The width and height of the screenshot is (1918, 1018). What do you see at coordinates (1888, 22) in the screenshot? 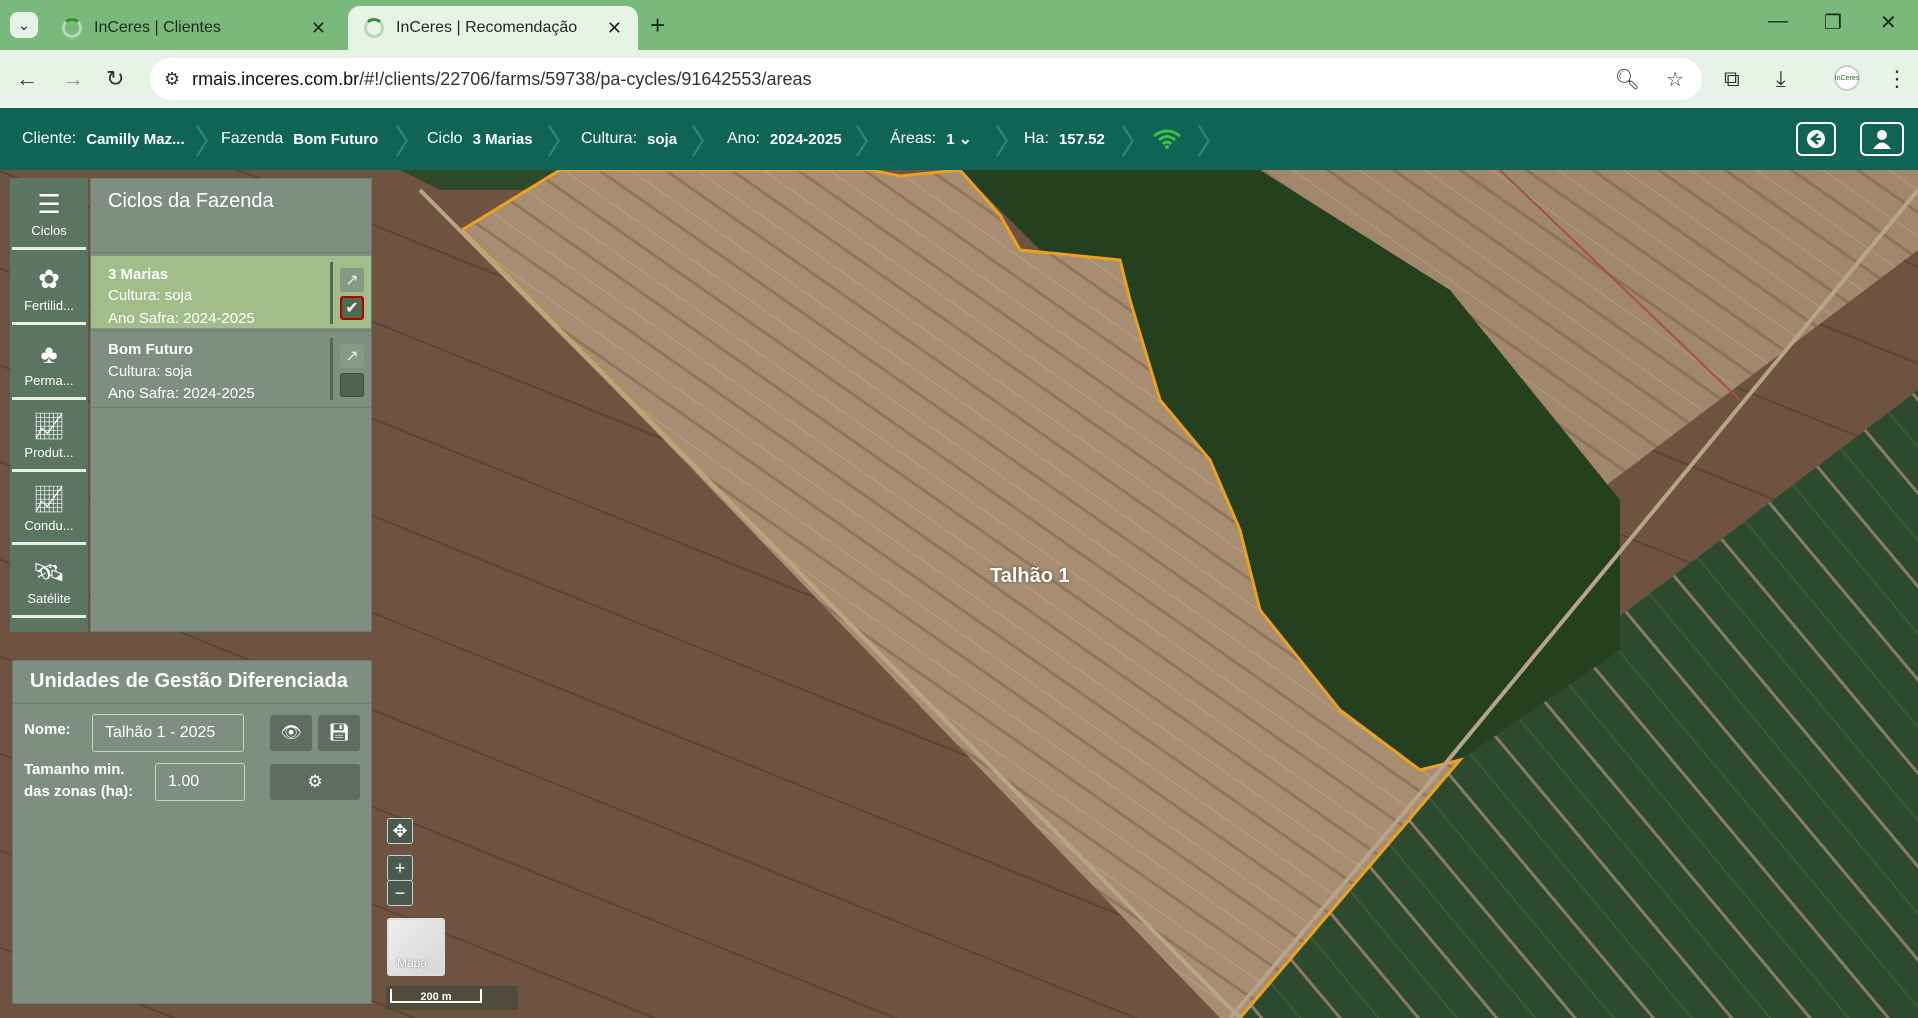
I see `close-window-icon: ✕` at bounding box center [1888, 22].